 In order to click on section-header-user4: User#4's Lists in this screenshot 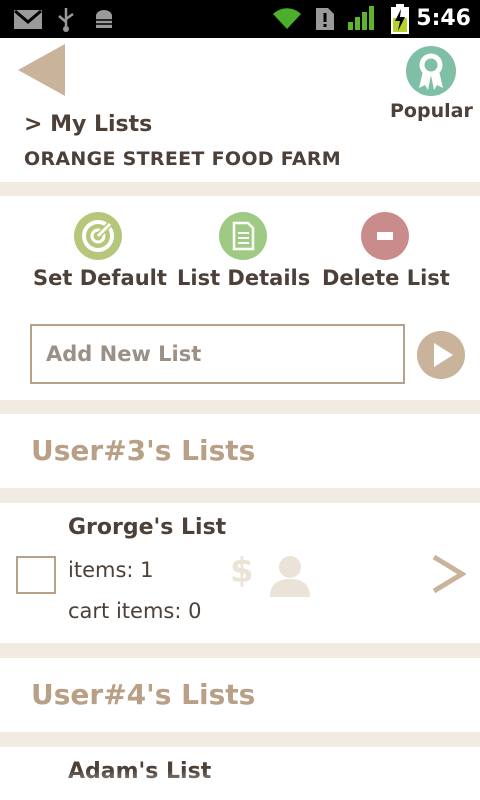, I will do `click(240, 695)`.